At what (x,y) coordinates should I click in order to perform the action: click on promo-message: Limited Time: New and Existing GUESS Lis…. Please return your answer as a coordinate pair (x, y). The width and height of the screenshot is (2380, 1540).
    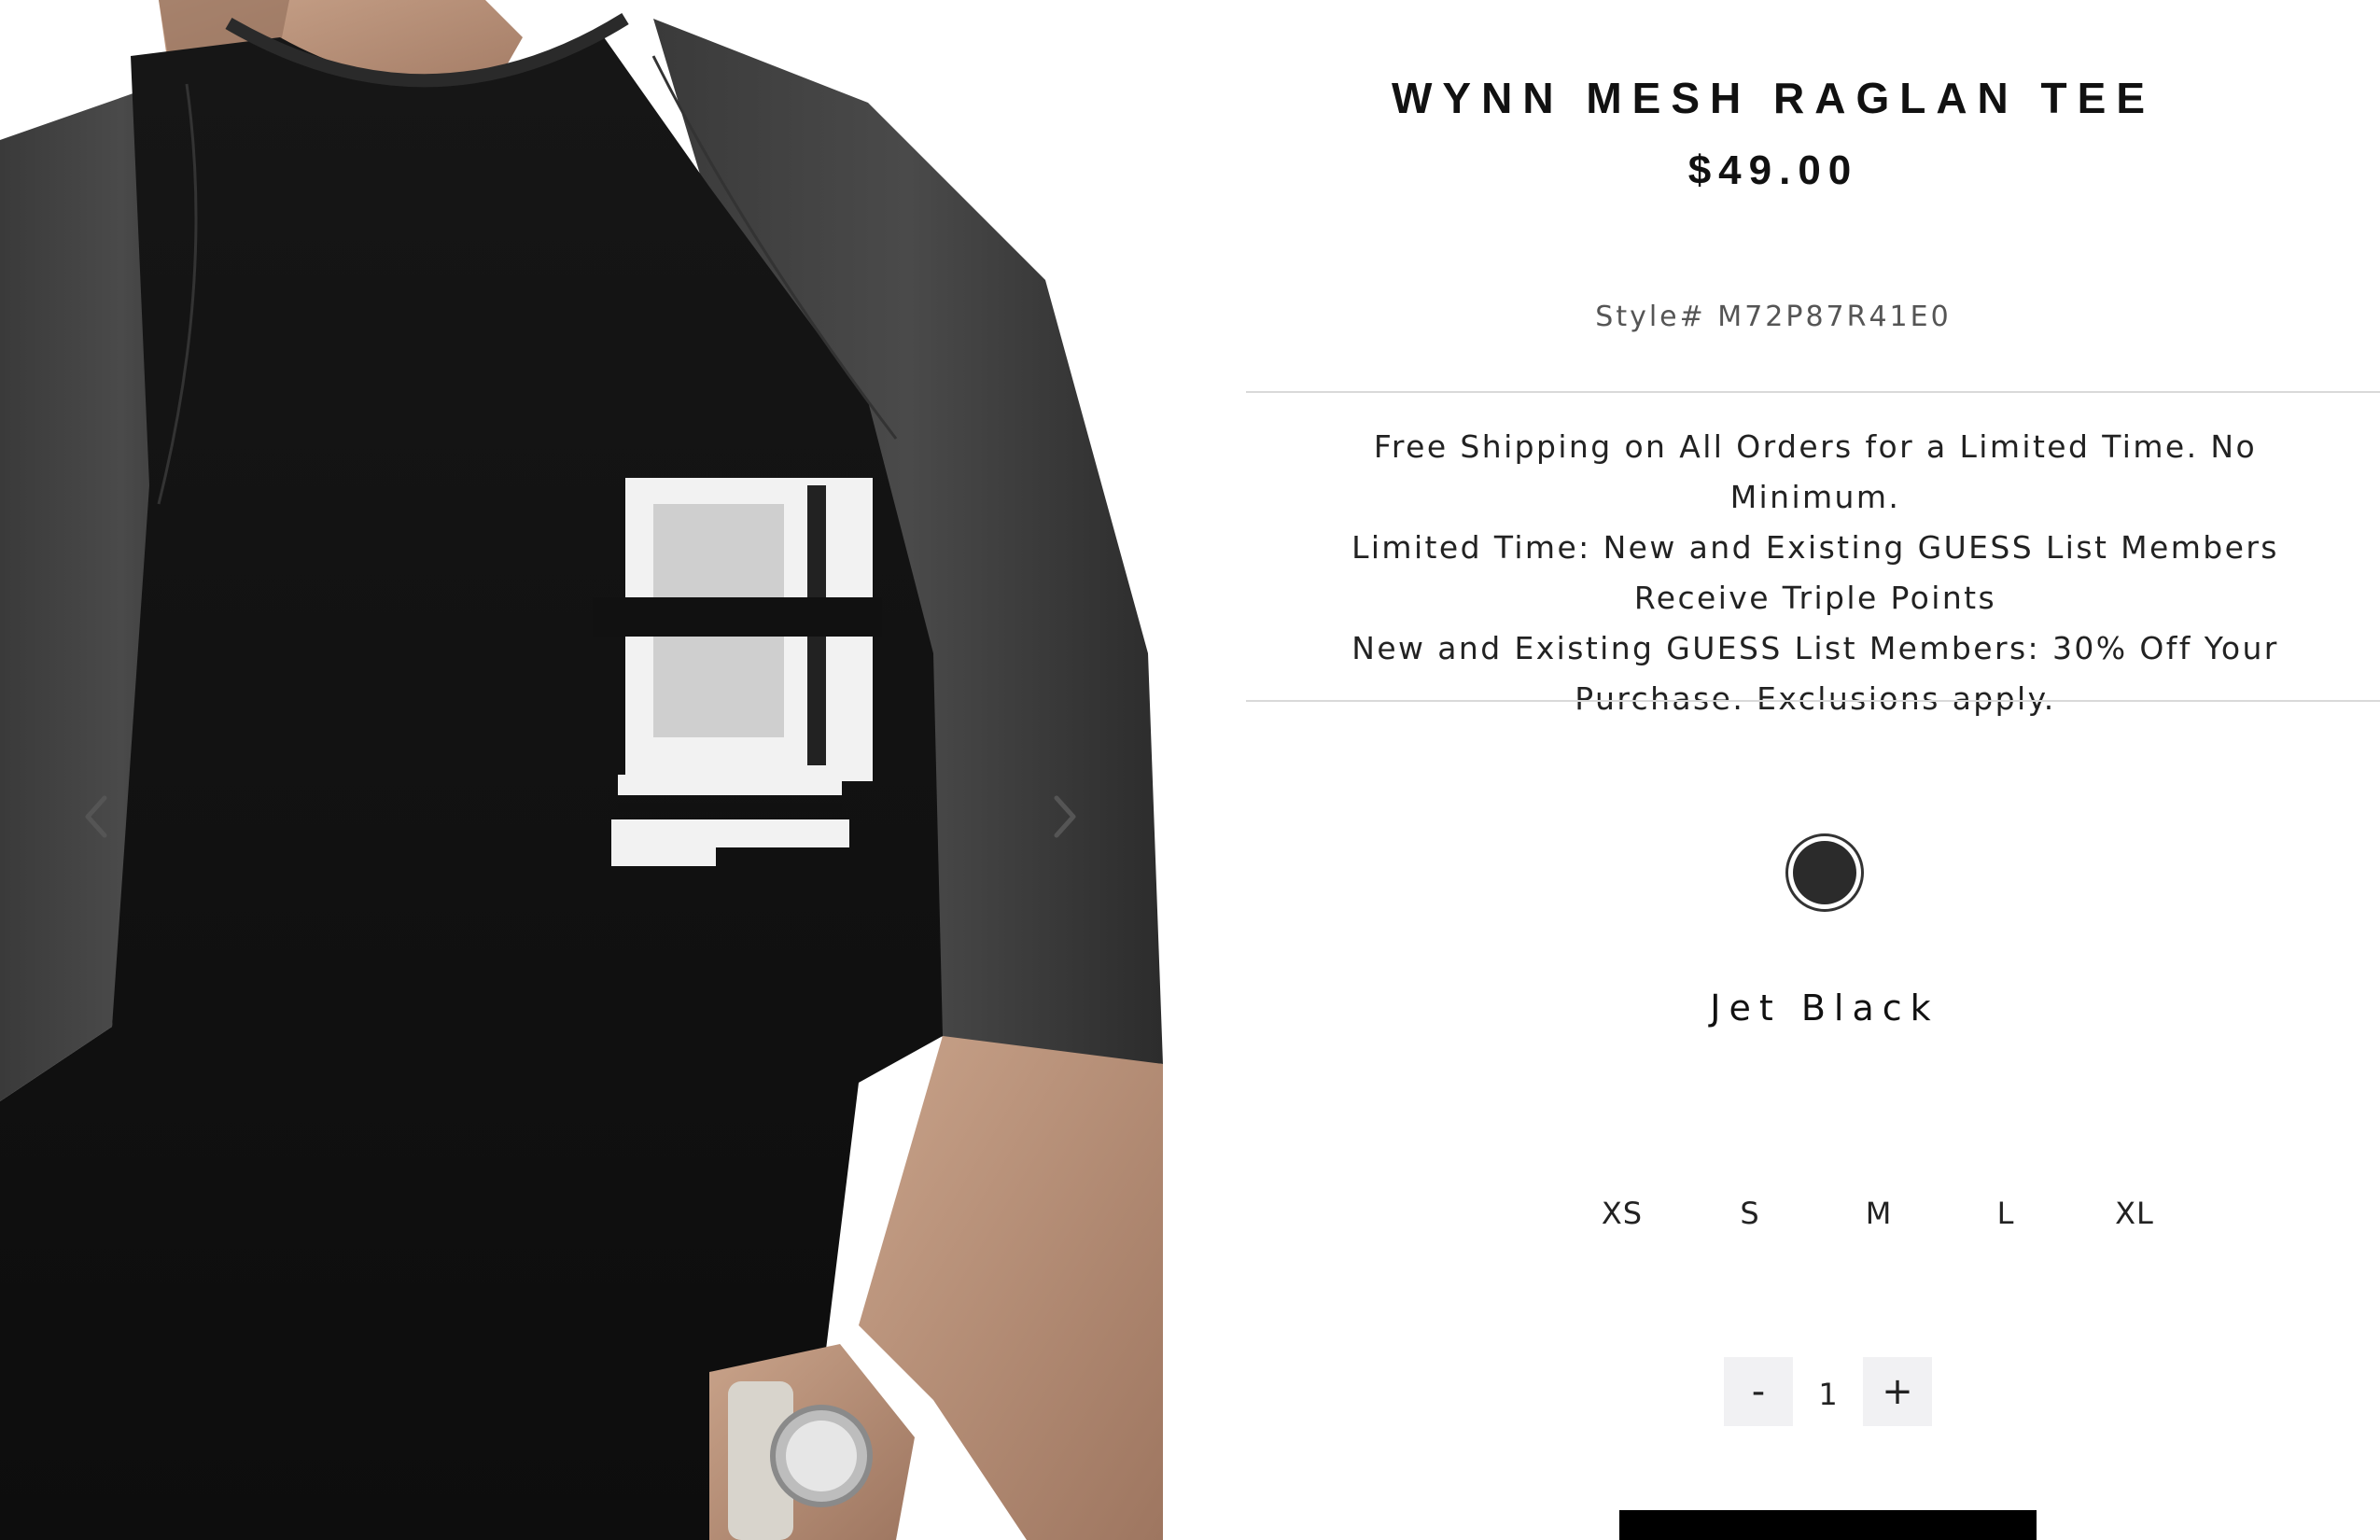
    Looking at the image, I should click on (1815, 572).